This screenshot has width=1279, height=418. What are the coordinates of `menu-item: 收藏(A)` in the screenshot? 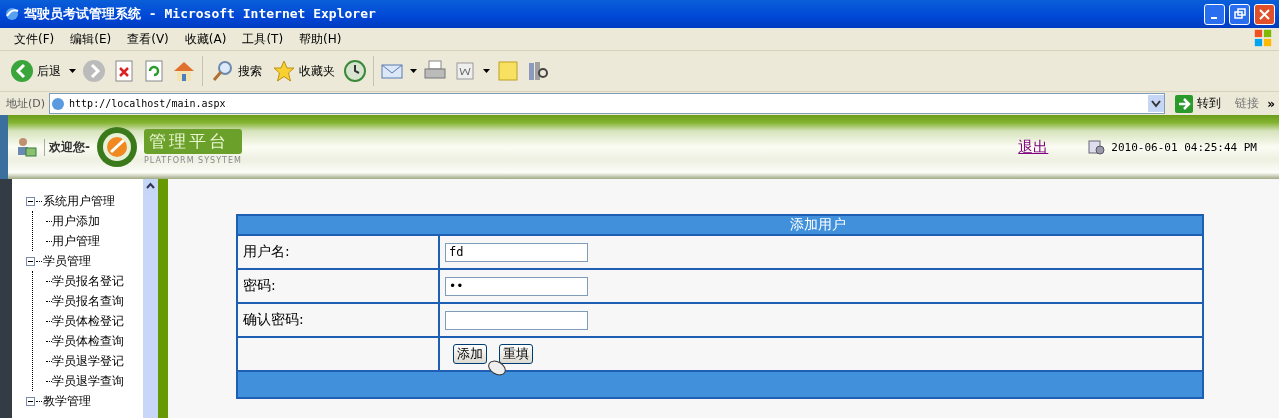 It's located at (205, 39).